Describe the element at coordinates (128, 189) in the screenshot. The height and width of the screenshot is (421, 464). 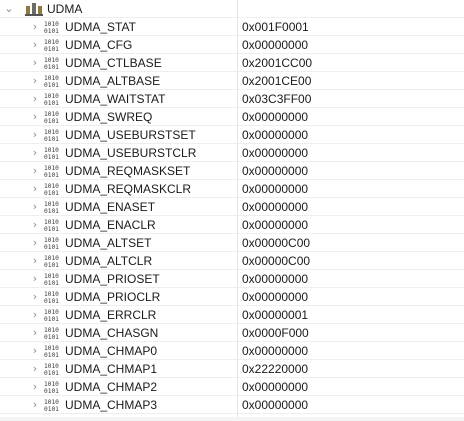
I see `register-name: UDMA_REQMASKCLR` at that location.